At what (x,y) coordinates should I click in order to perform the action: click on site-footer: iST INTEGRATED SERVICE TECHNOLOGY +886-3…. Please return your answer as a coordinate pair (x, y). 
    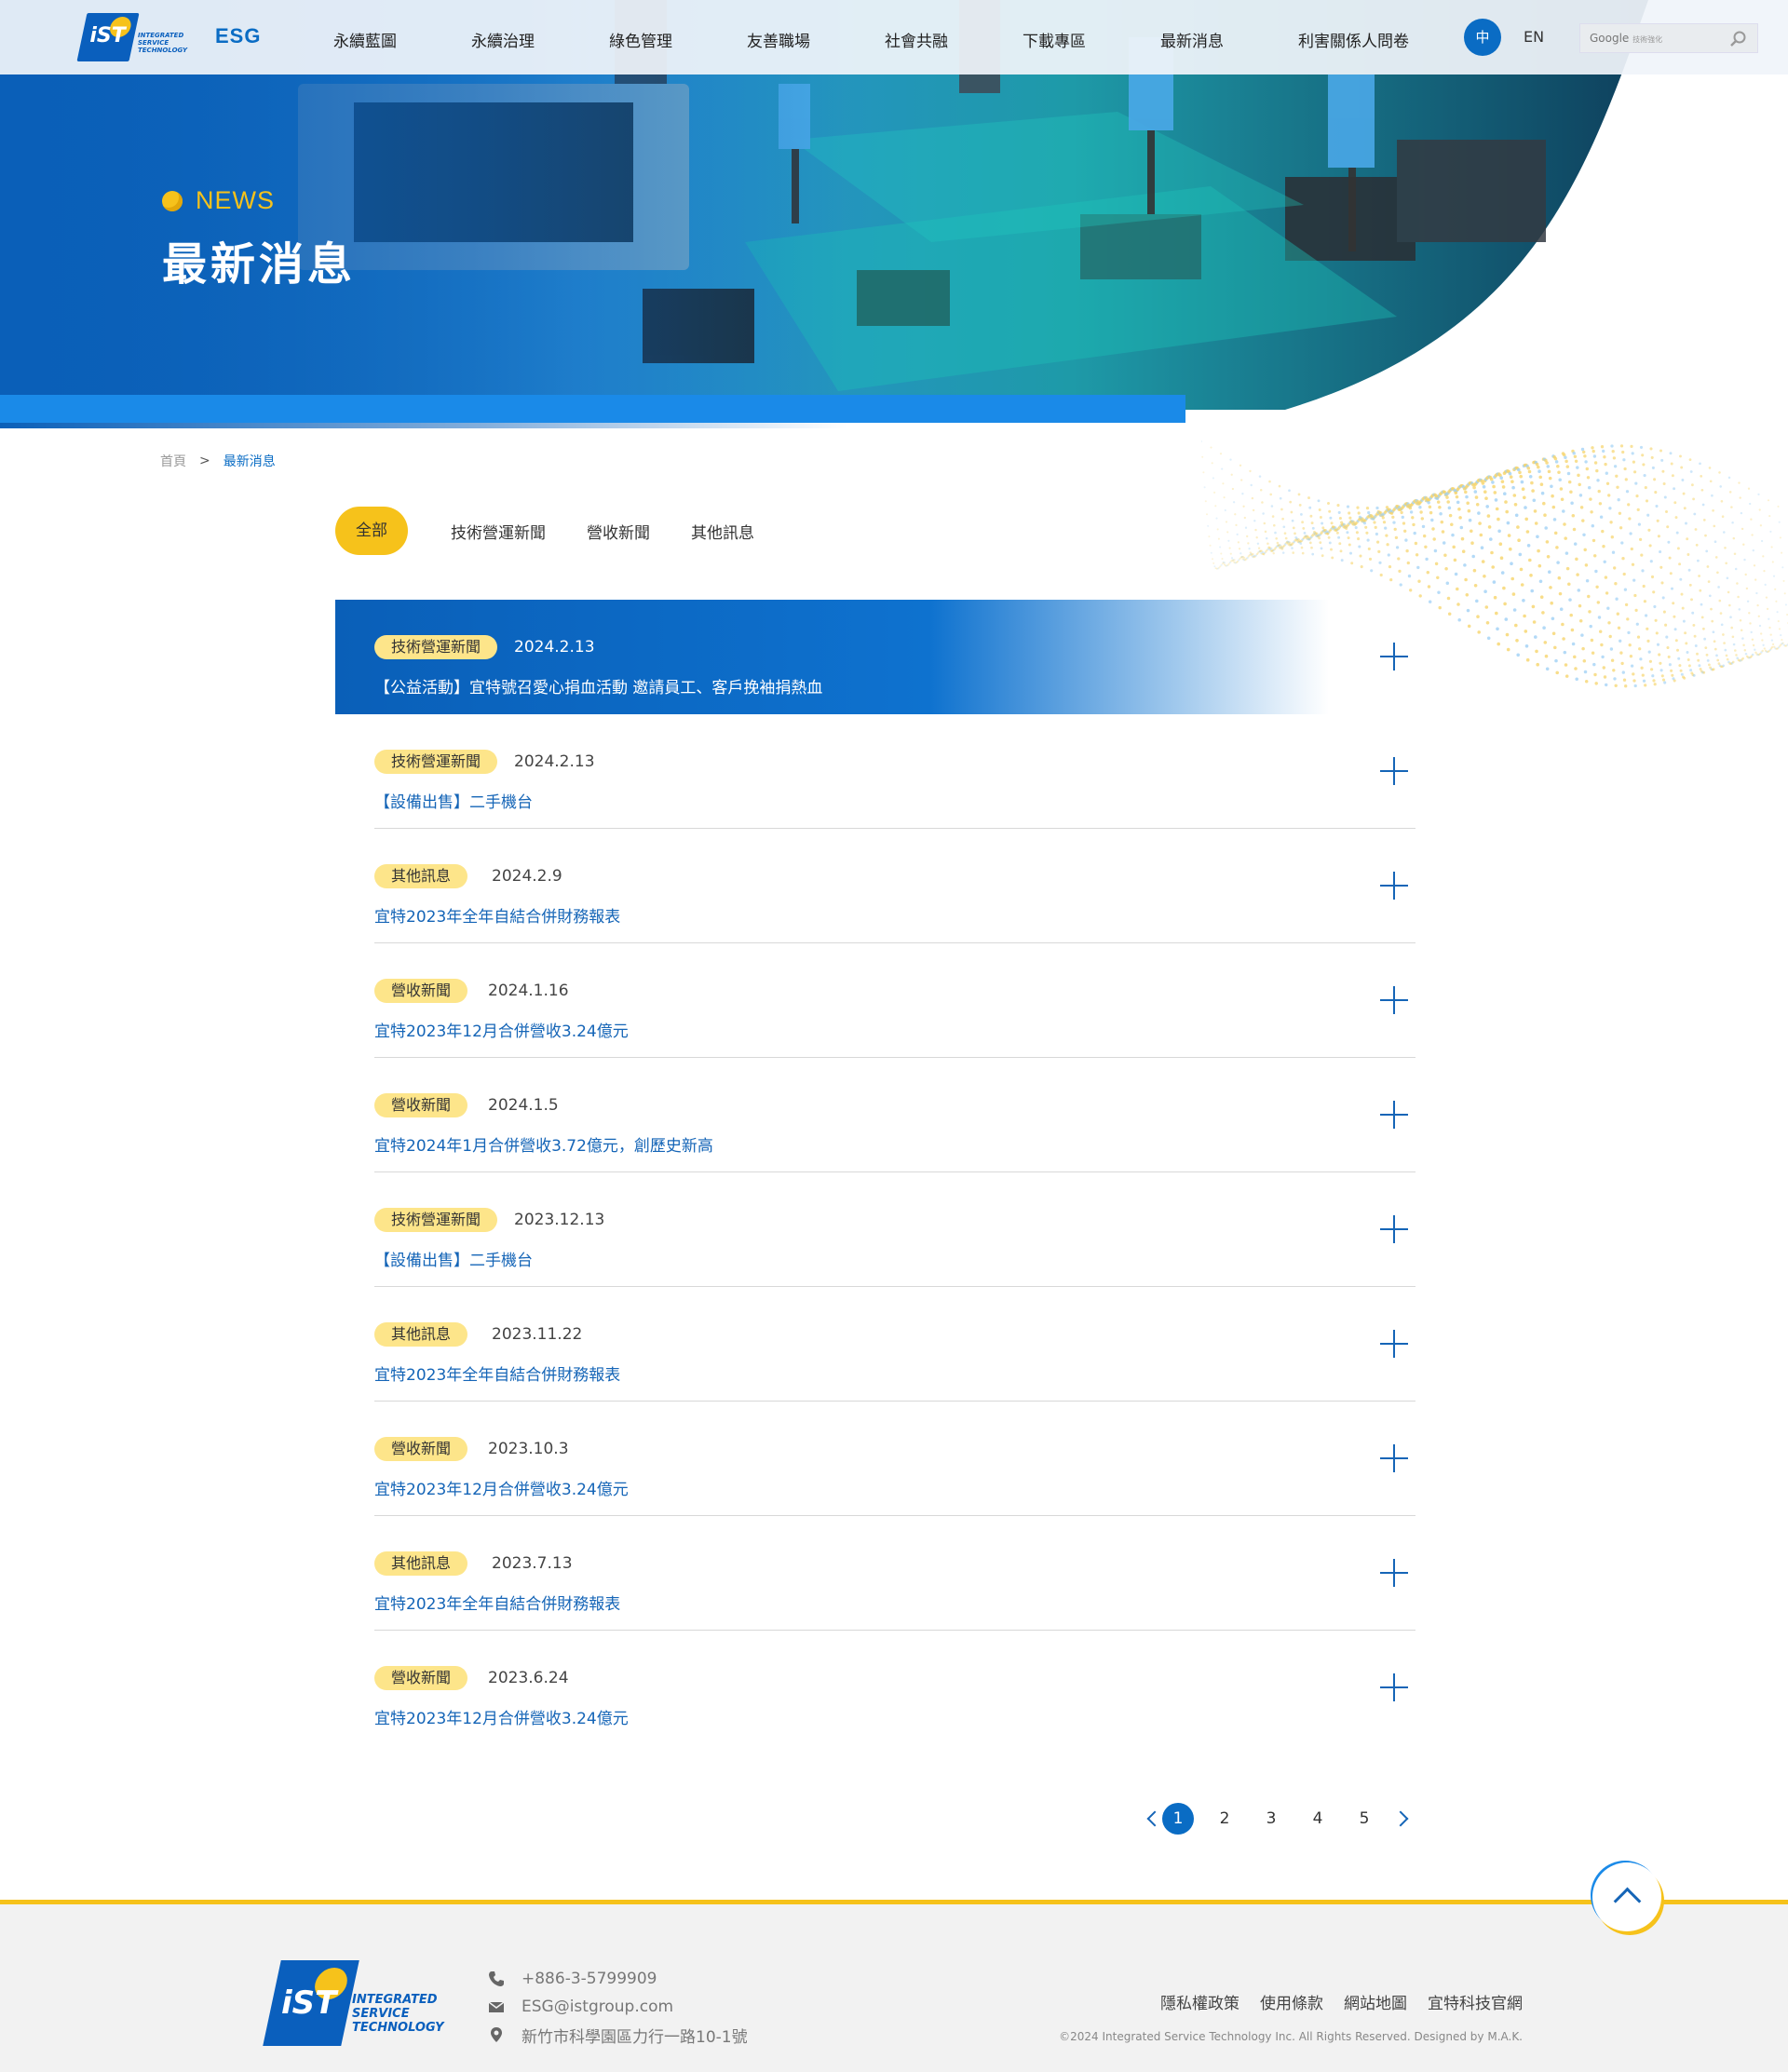
    Looking at the image, I should click on (894, 1986).